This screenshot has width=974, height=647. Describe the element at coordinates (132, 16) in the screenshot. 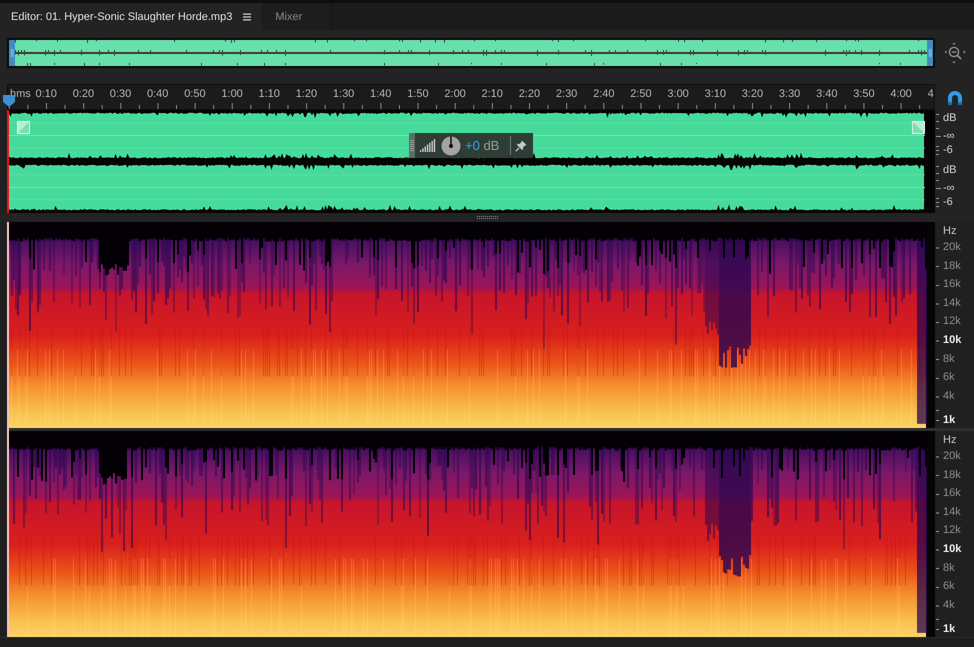

I see `tab: Editor: 01. Hyper-Sonic Slaughter Horde.mp3` at that location.